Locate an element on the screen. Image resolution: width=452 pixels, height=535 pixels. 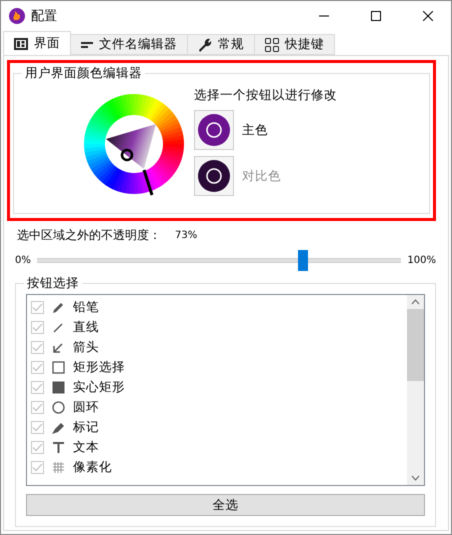
item-label: 直线 is located at coordinates (86, 327).